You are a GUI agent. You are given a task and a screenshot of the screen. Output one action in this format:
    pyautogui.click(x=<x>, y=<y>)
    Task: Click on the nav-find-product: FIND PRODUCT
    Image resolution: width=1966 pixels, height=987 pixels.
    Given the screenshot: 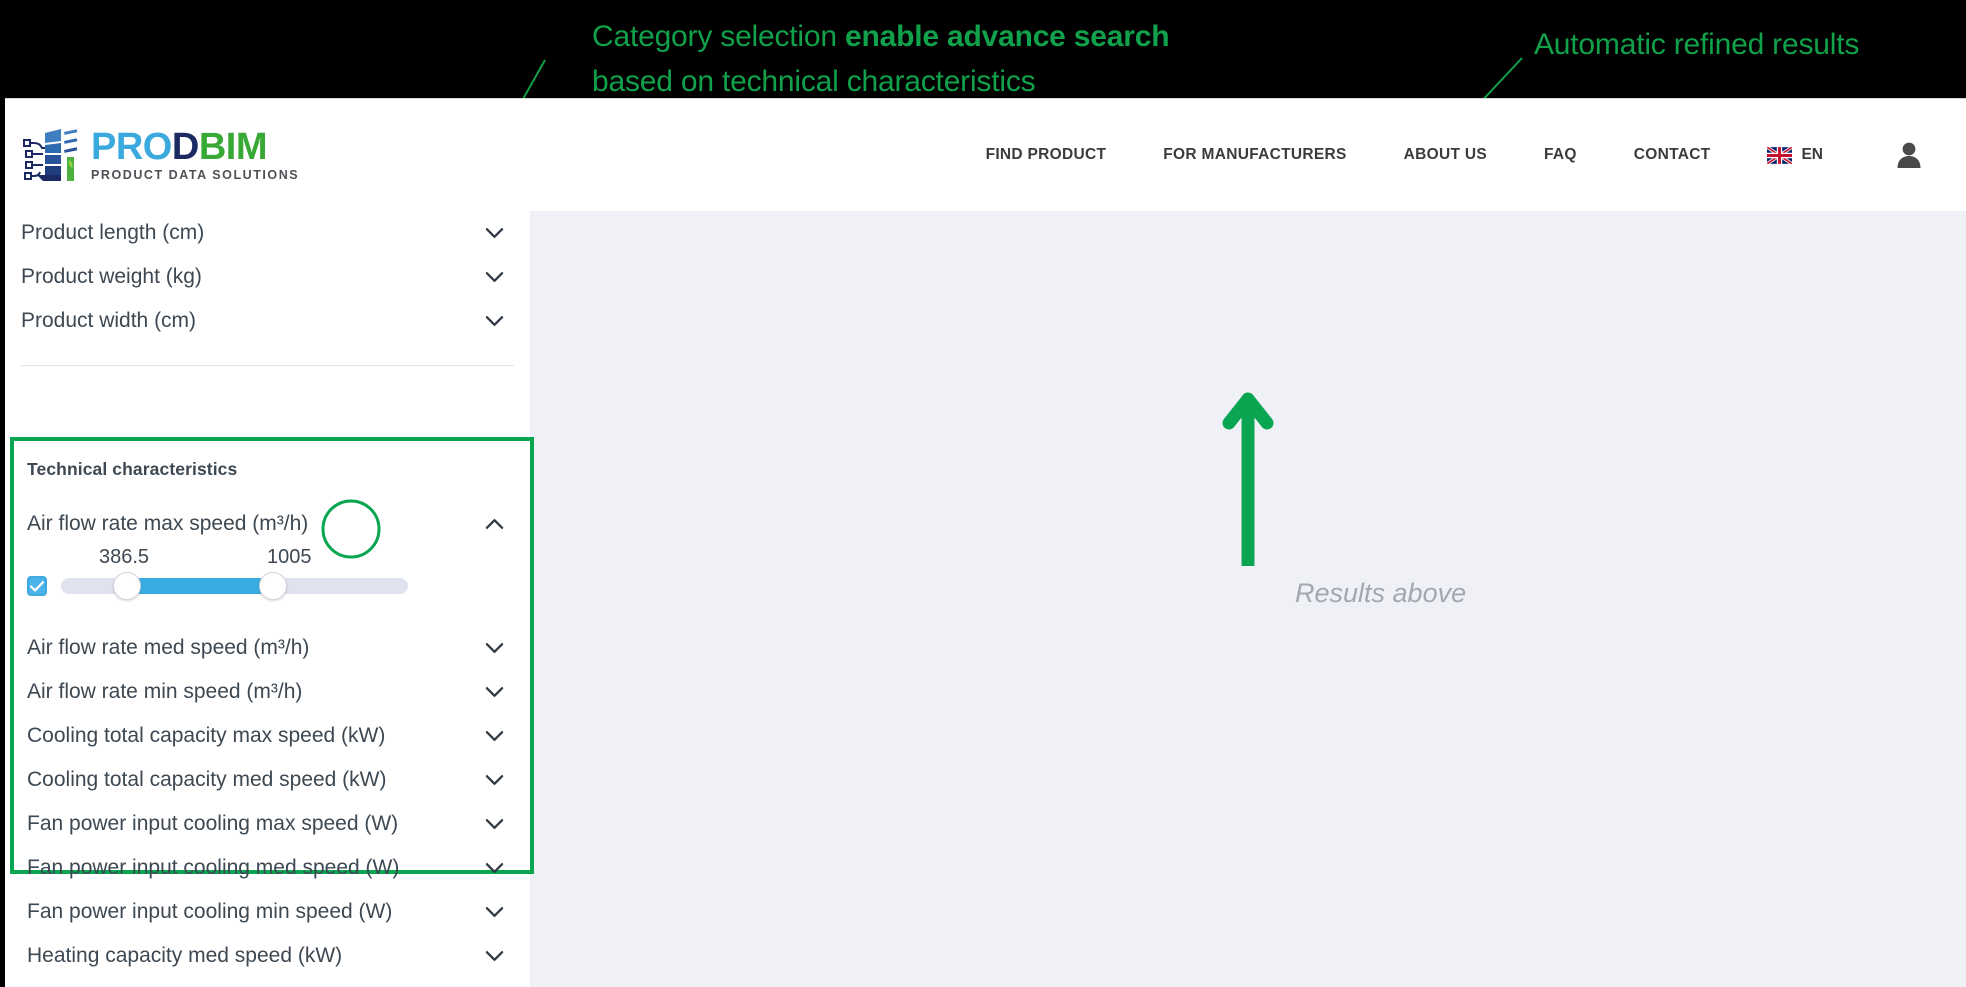 What is the action you would take?
    pyautogui.click(x=1046, y=155)
    